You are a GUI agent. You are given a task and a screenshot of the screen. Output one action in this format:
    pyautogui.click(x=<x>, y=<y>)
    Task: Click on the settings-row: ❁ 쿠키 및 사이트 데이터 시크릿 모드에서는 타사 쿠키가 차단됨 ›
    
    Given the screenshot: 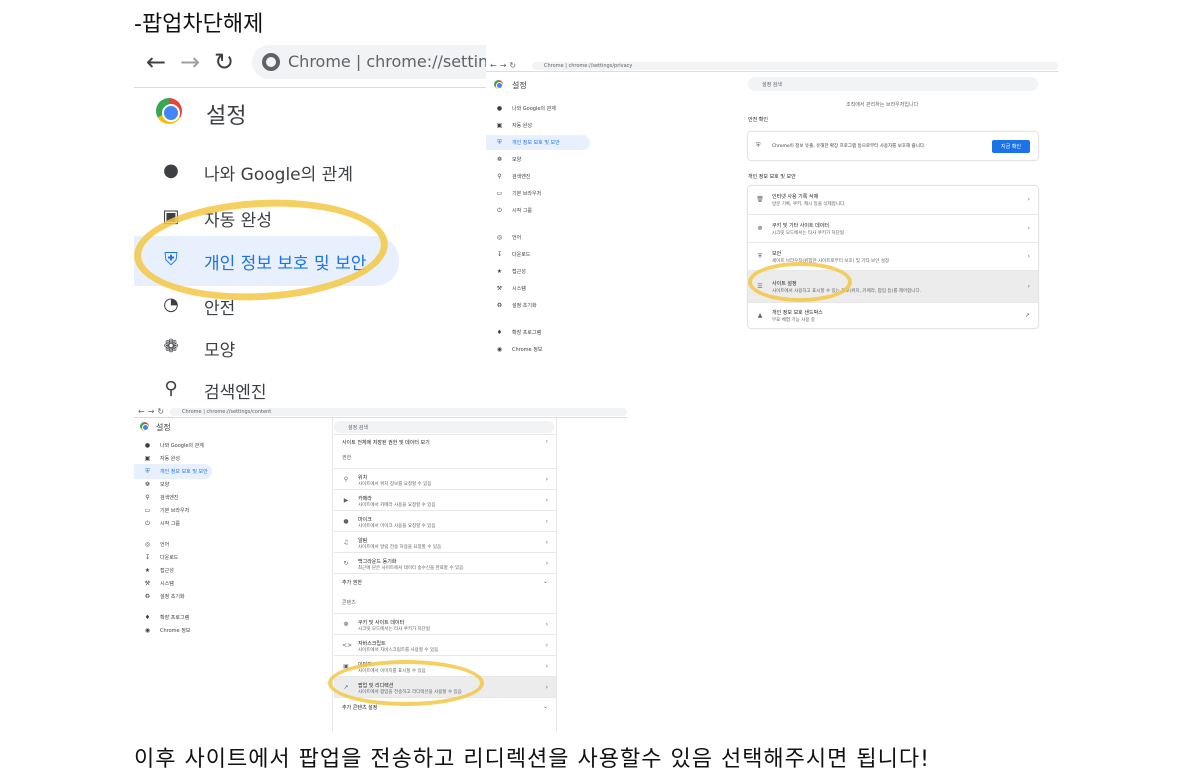 What is the action you would take?
    pyautogui.click(x=445, y=623)
    